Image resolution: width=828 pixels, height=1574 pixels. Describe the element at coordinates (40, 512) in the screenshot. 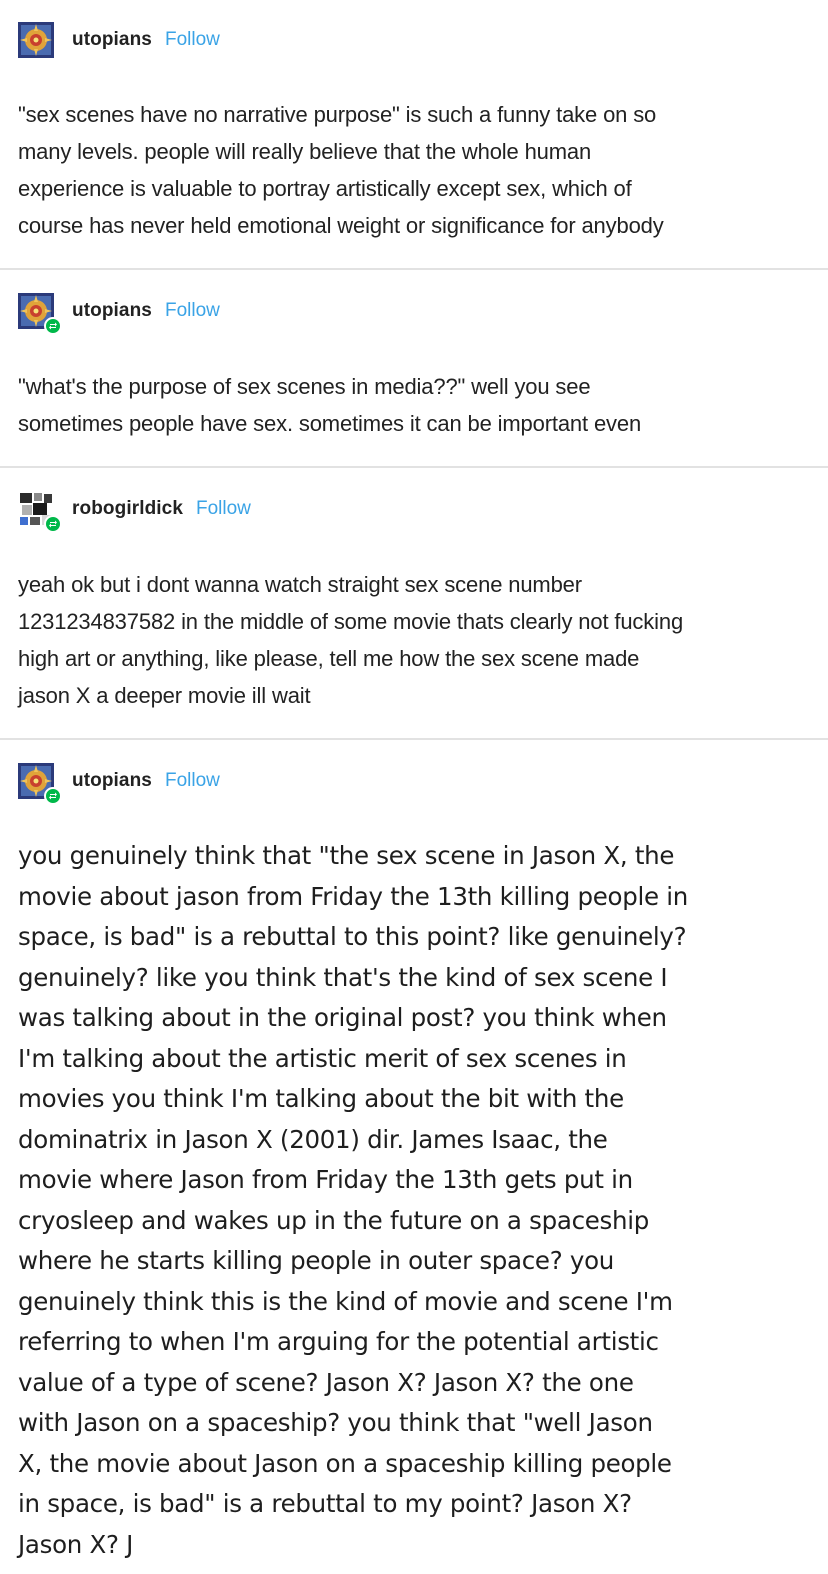

I see `robogirldick-avatar-icon` at that location.